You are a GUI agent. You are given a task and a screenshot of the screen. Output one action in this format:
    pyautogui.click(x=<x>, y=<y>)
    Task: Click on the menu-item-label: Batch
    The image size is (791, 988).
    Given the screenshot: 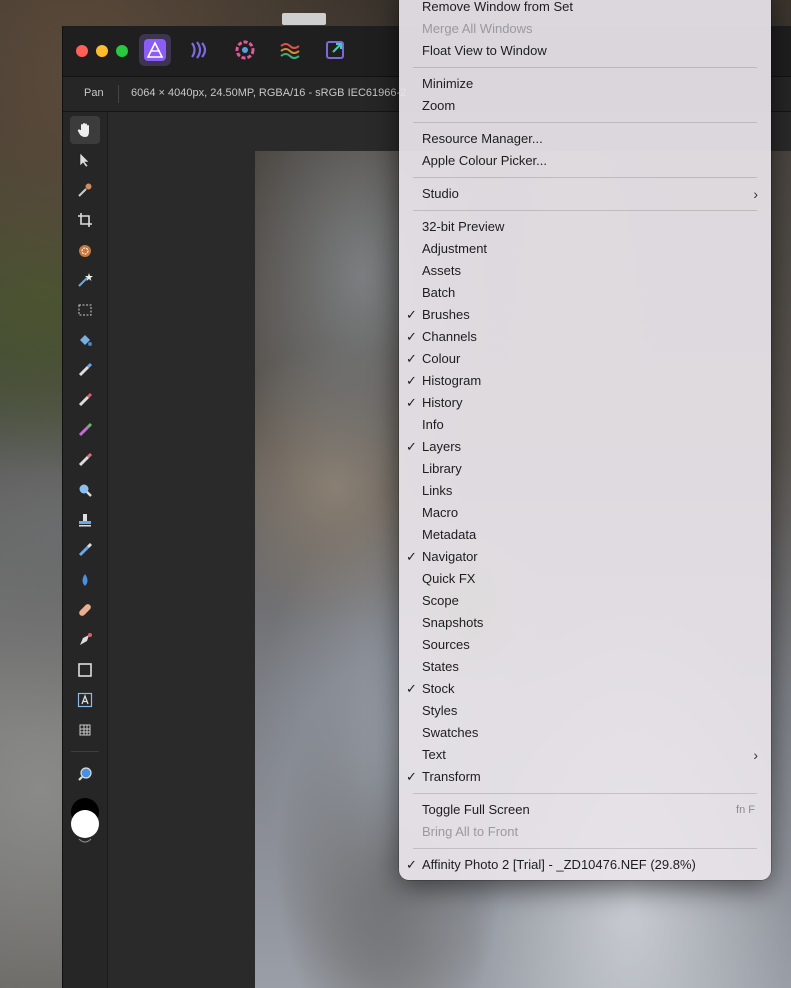 What is the action you would take?
    pyautogui.click(x=439, y=292)
    